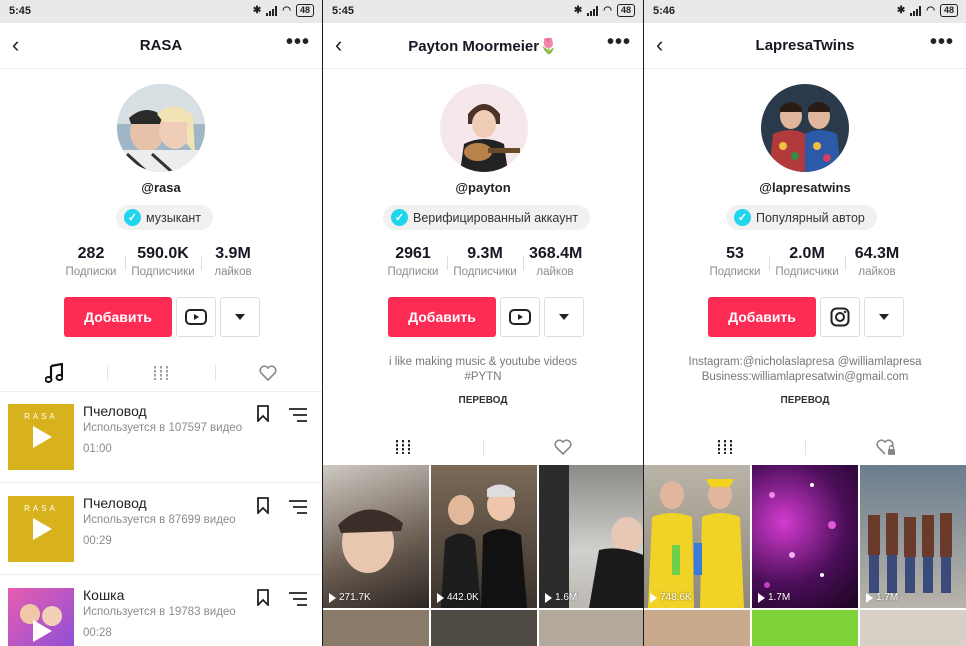 The width and height of the screenshot is (966, 646). Describe the element at coordinates (159, 520) in the screenshot. I see `music-usage: Используется в 87699 видео` at that location.